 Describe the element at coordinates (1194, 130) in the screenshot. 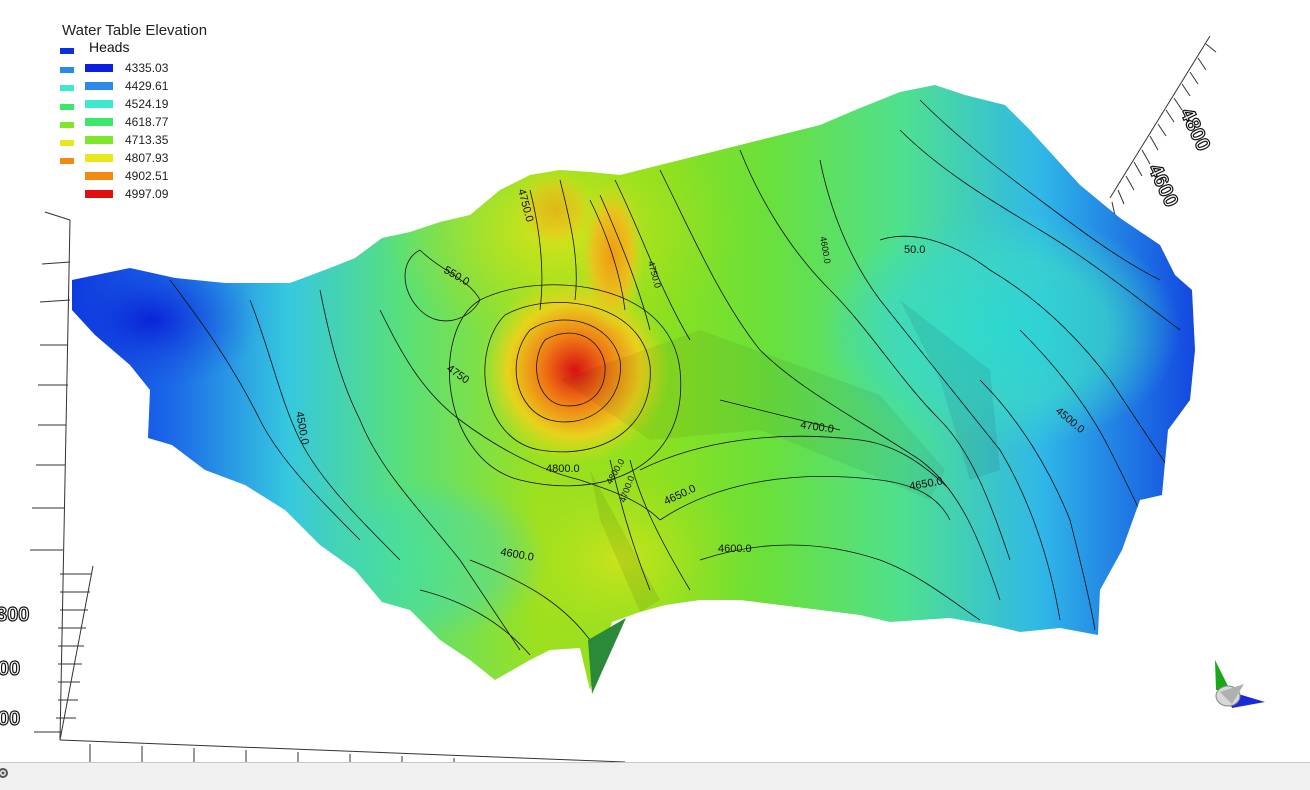

I see `right-axis-label: 4800` at that location.